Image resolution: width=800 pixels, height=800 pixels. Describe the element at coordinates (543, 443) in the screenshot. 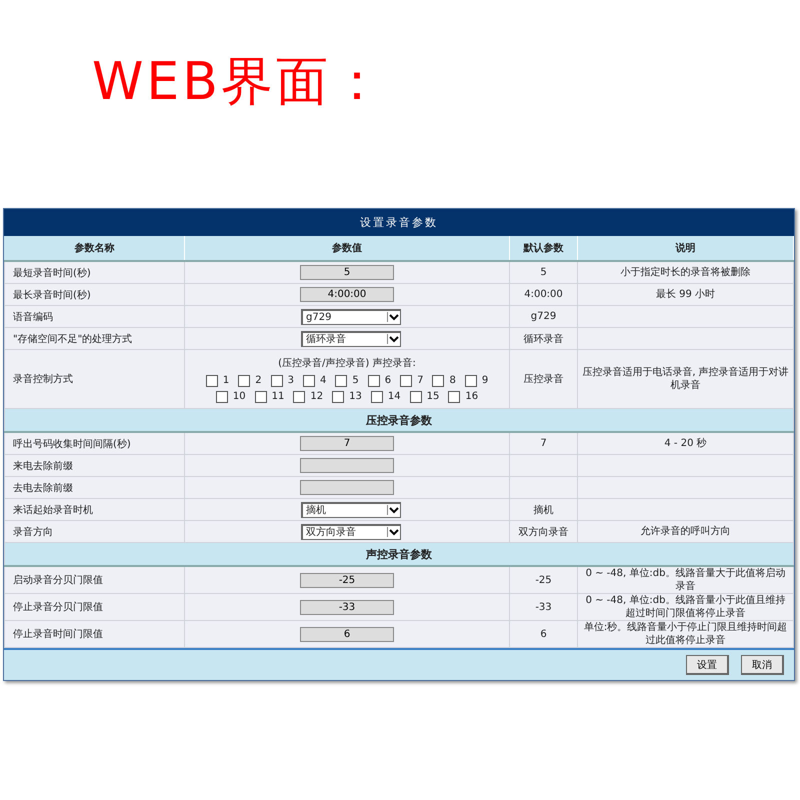

I see `table-cell: 7` at that location.